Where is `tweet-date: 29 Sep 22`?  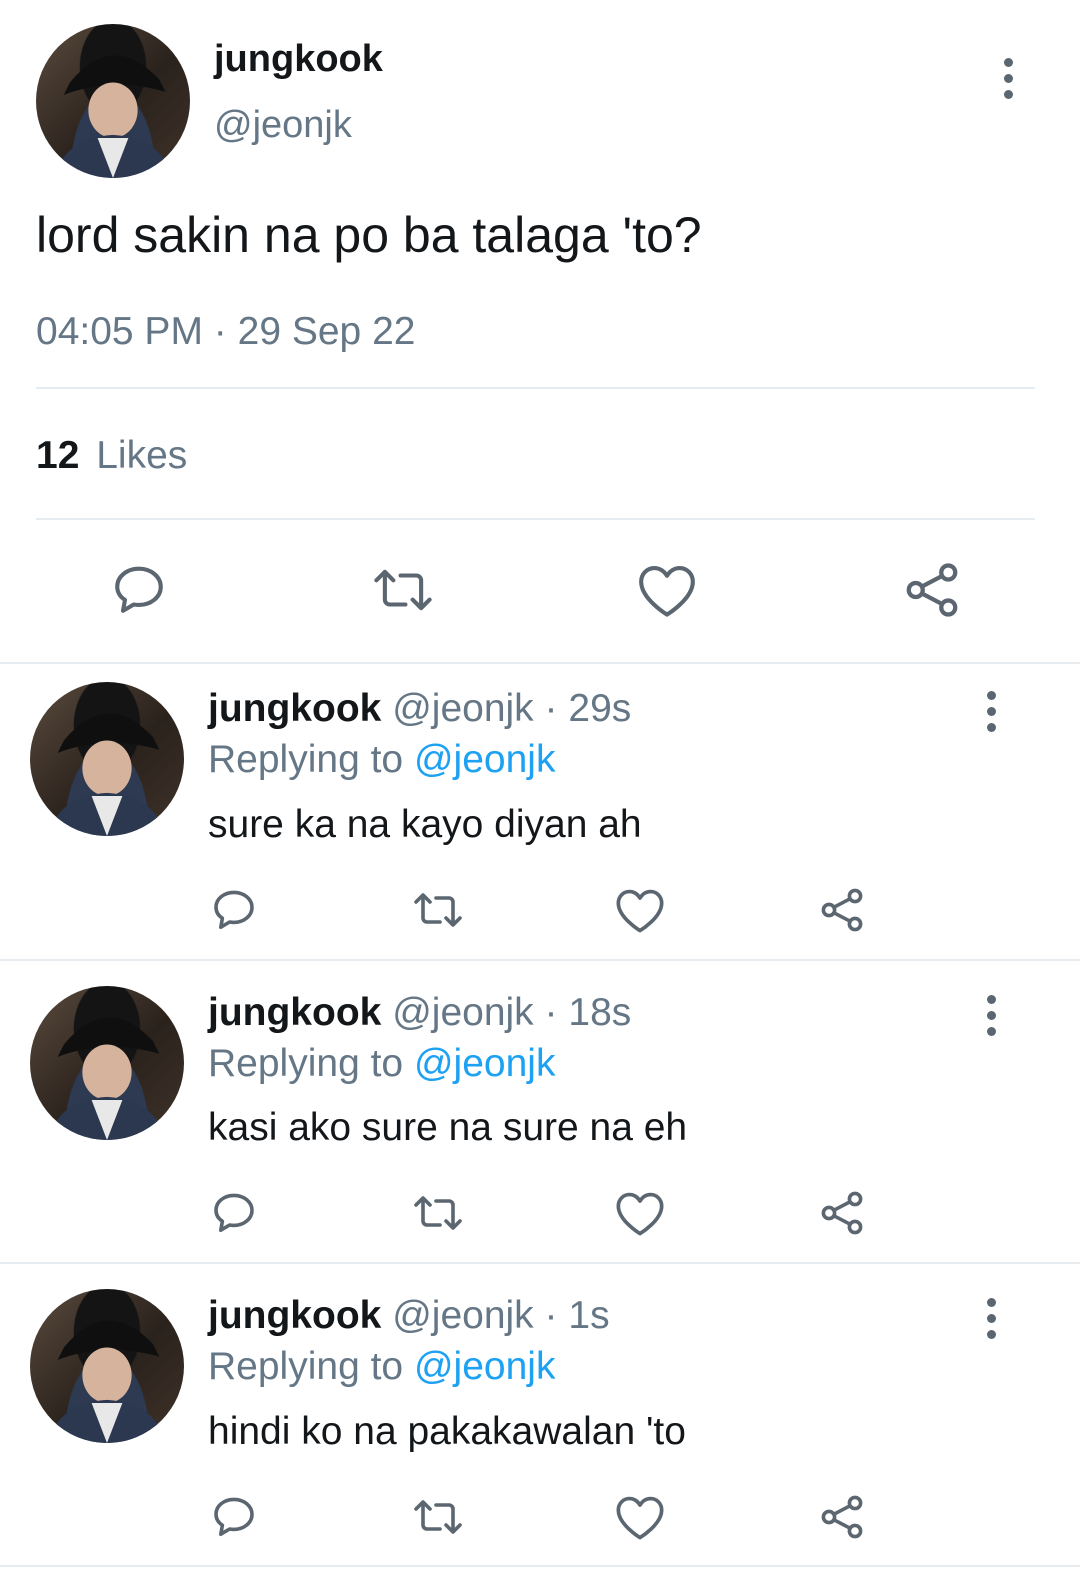
tweet-date: 29 Sep 22 is located at coordinates (326, 331).